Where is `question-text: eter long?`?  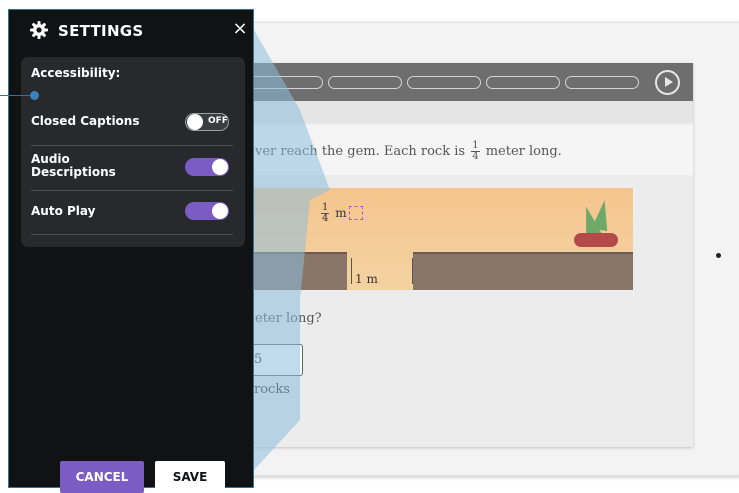
question-text: eter long? is located at coordinates (288, 318).